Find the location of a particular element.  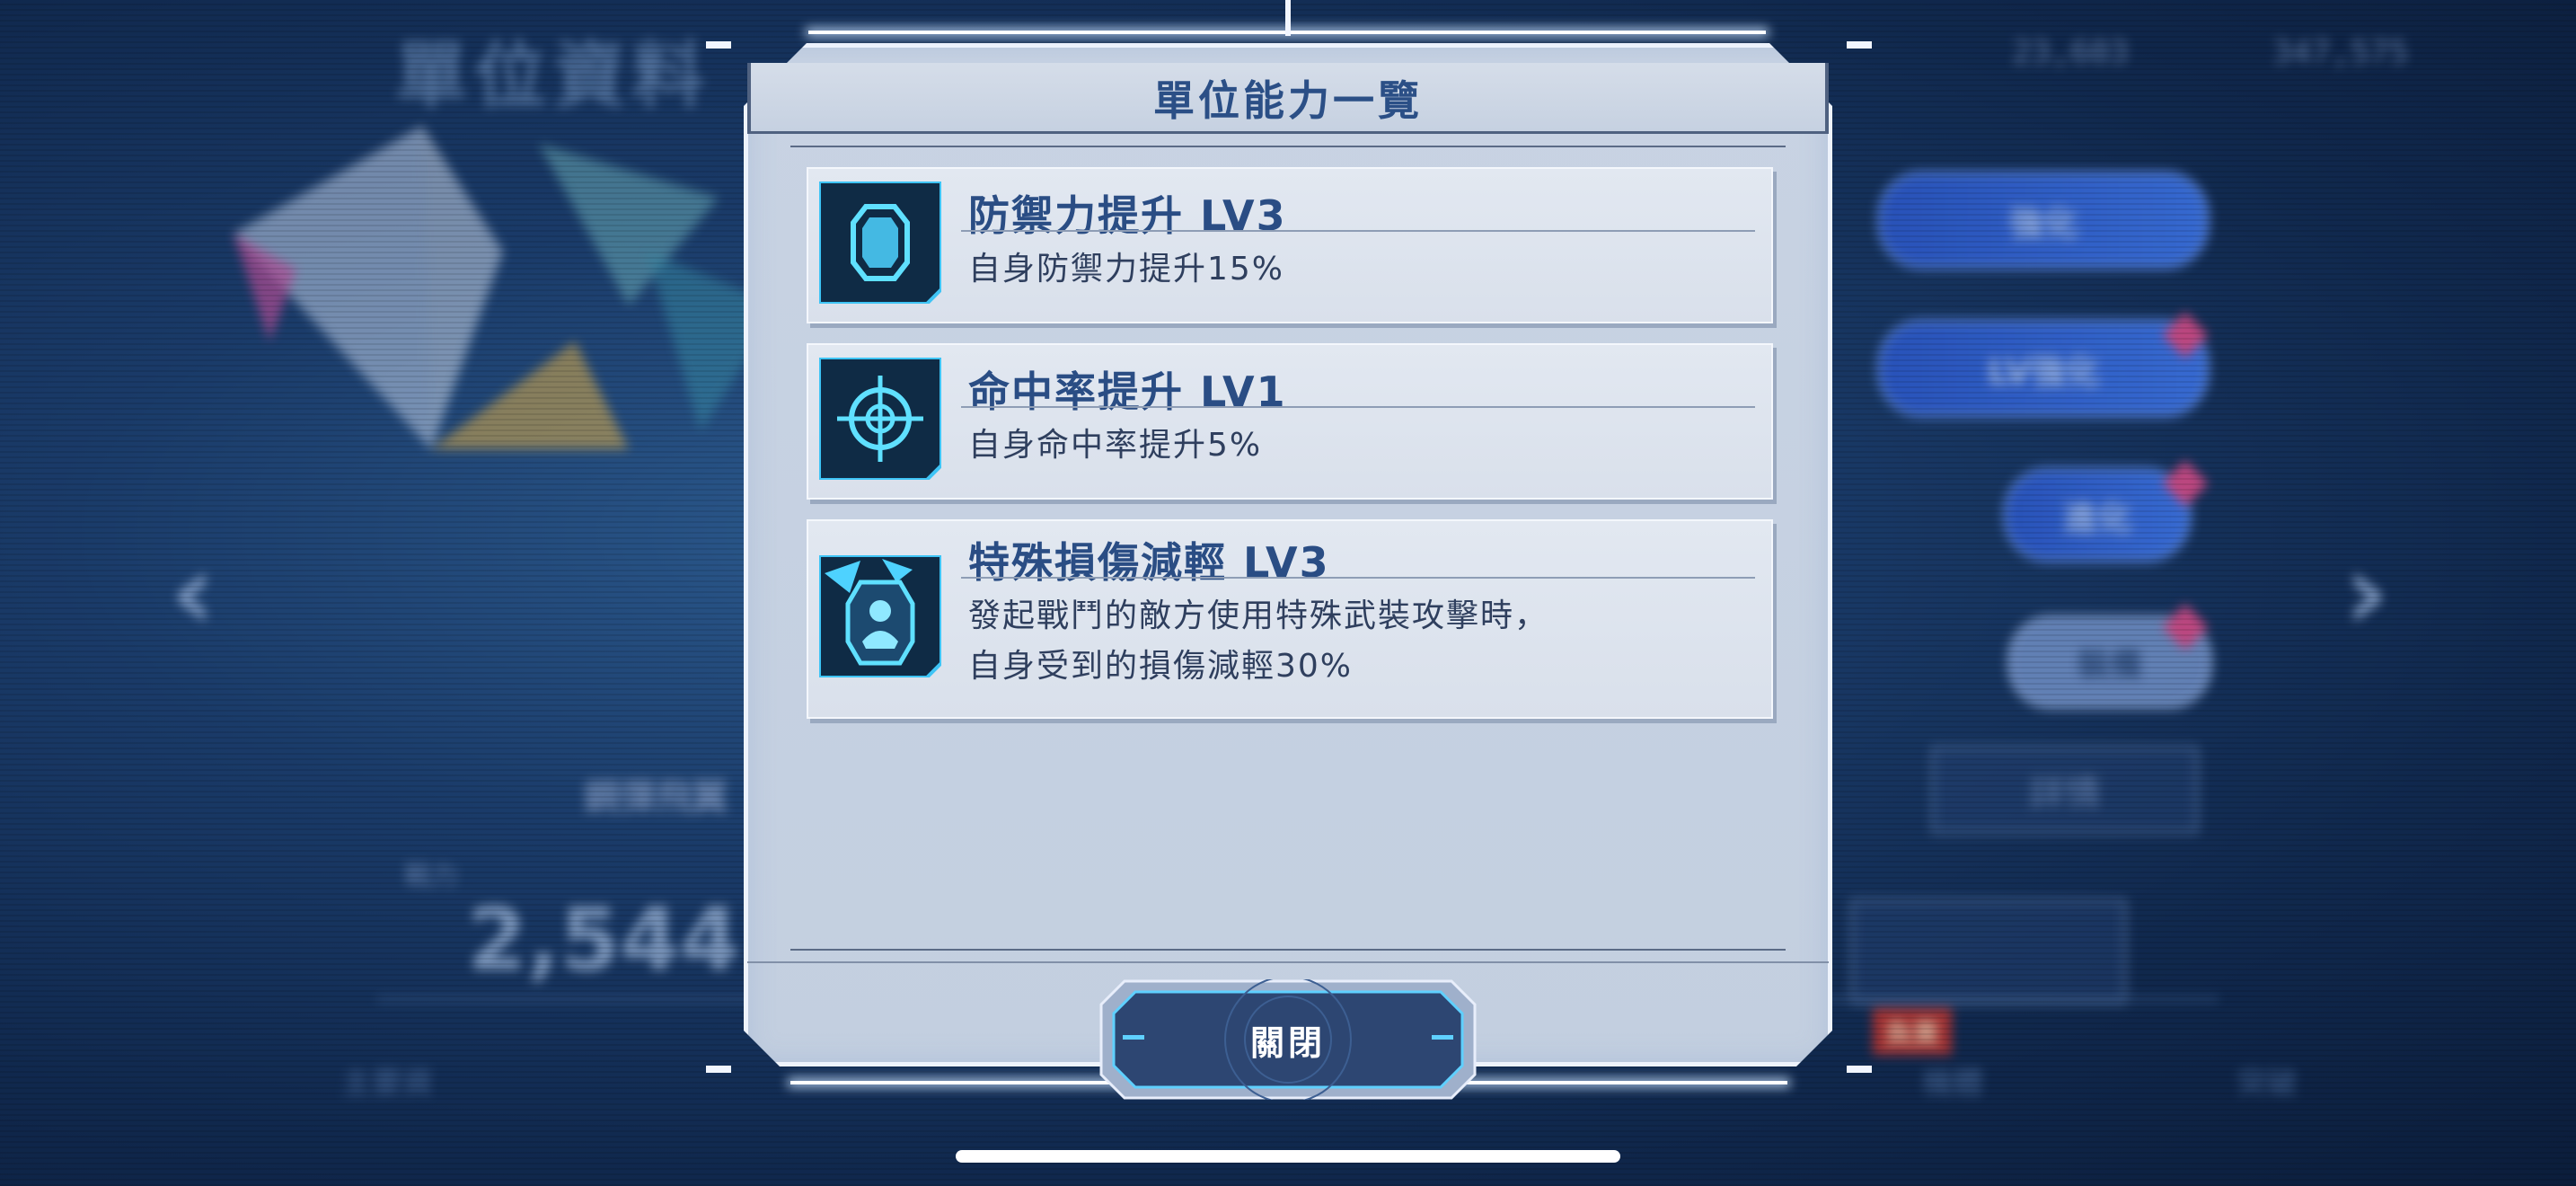

background-screen-title: 單位資料 is located at coordinates (553, 76).